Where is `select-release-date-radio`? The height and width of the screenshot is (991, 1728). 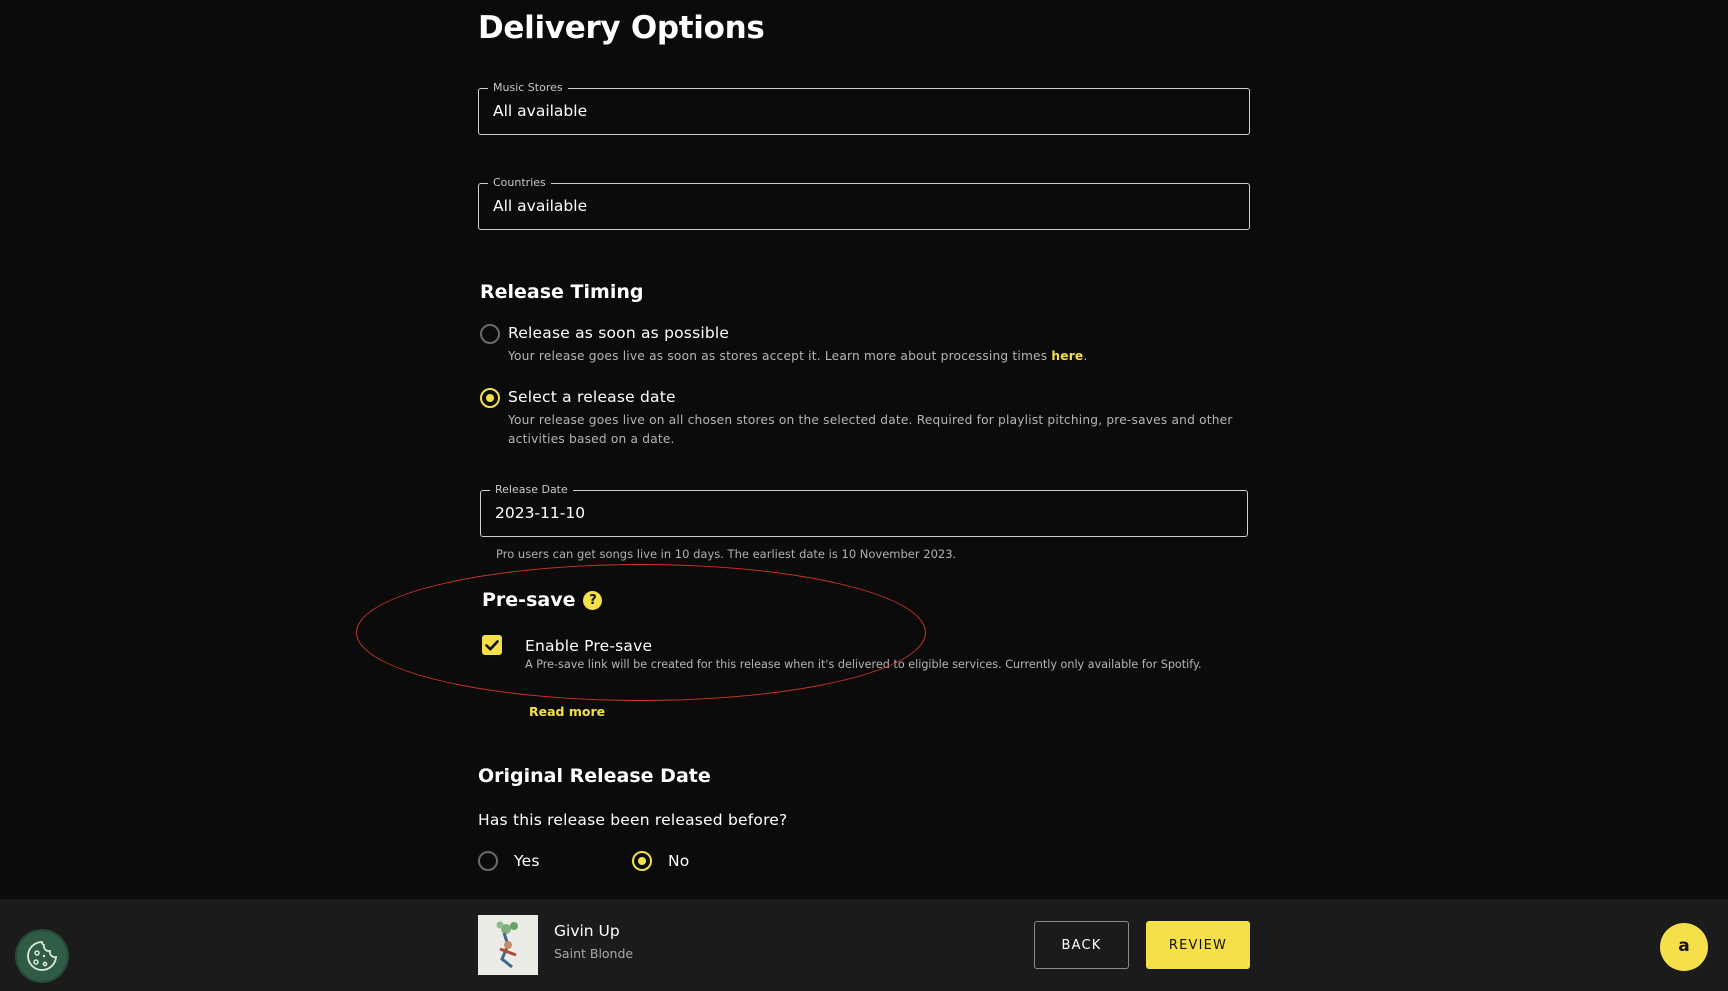 select-release-date-radio is located at coordinates (490, 398).